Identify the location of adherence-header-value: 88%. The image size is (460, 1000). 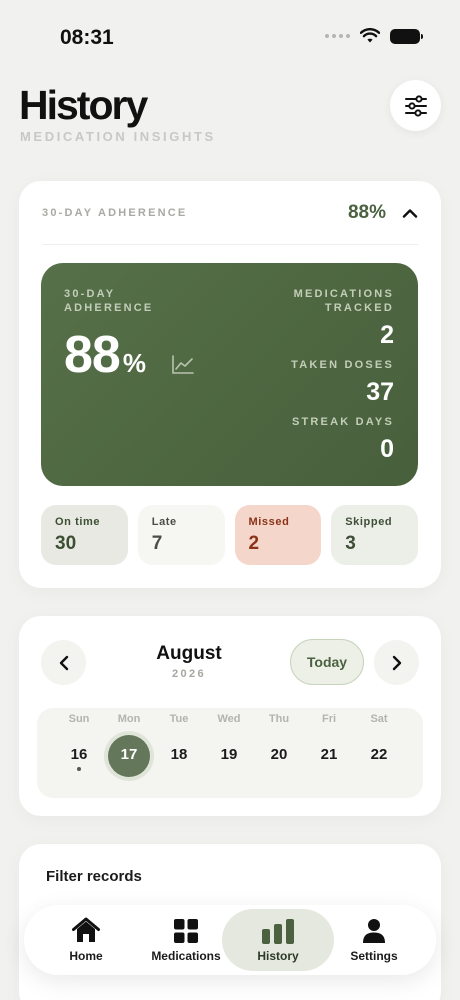
(366, 212).